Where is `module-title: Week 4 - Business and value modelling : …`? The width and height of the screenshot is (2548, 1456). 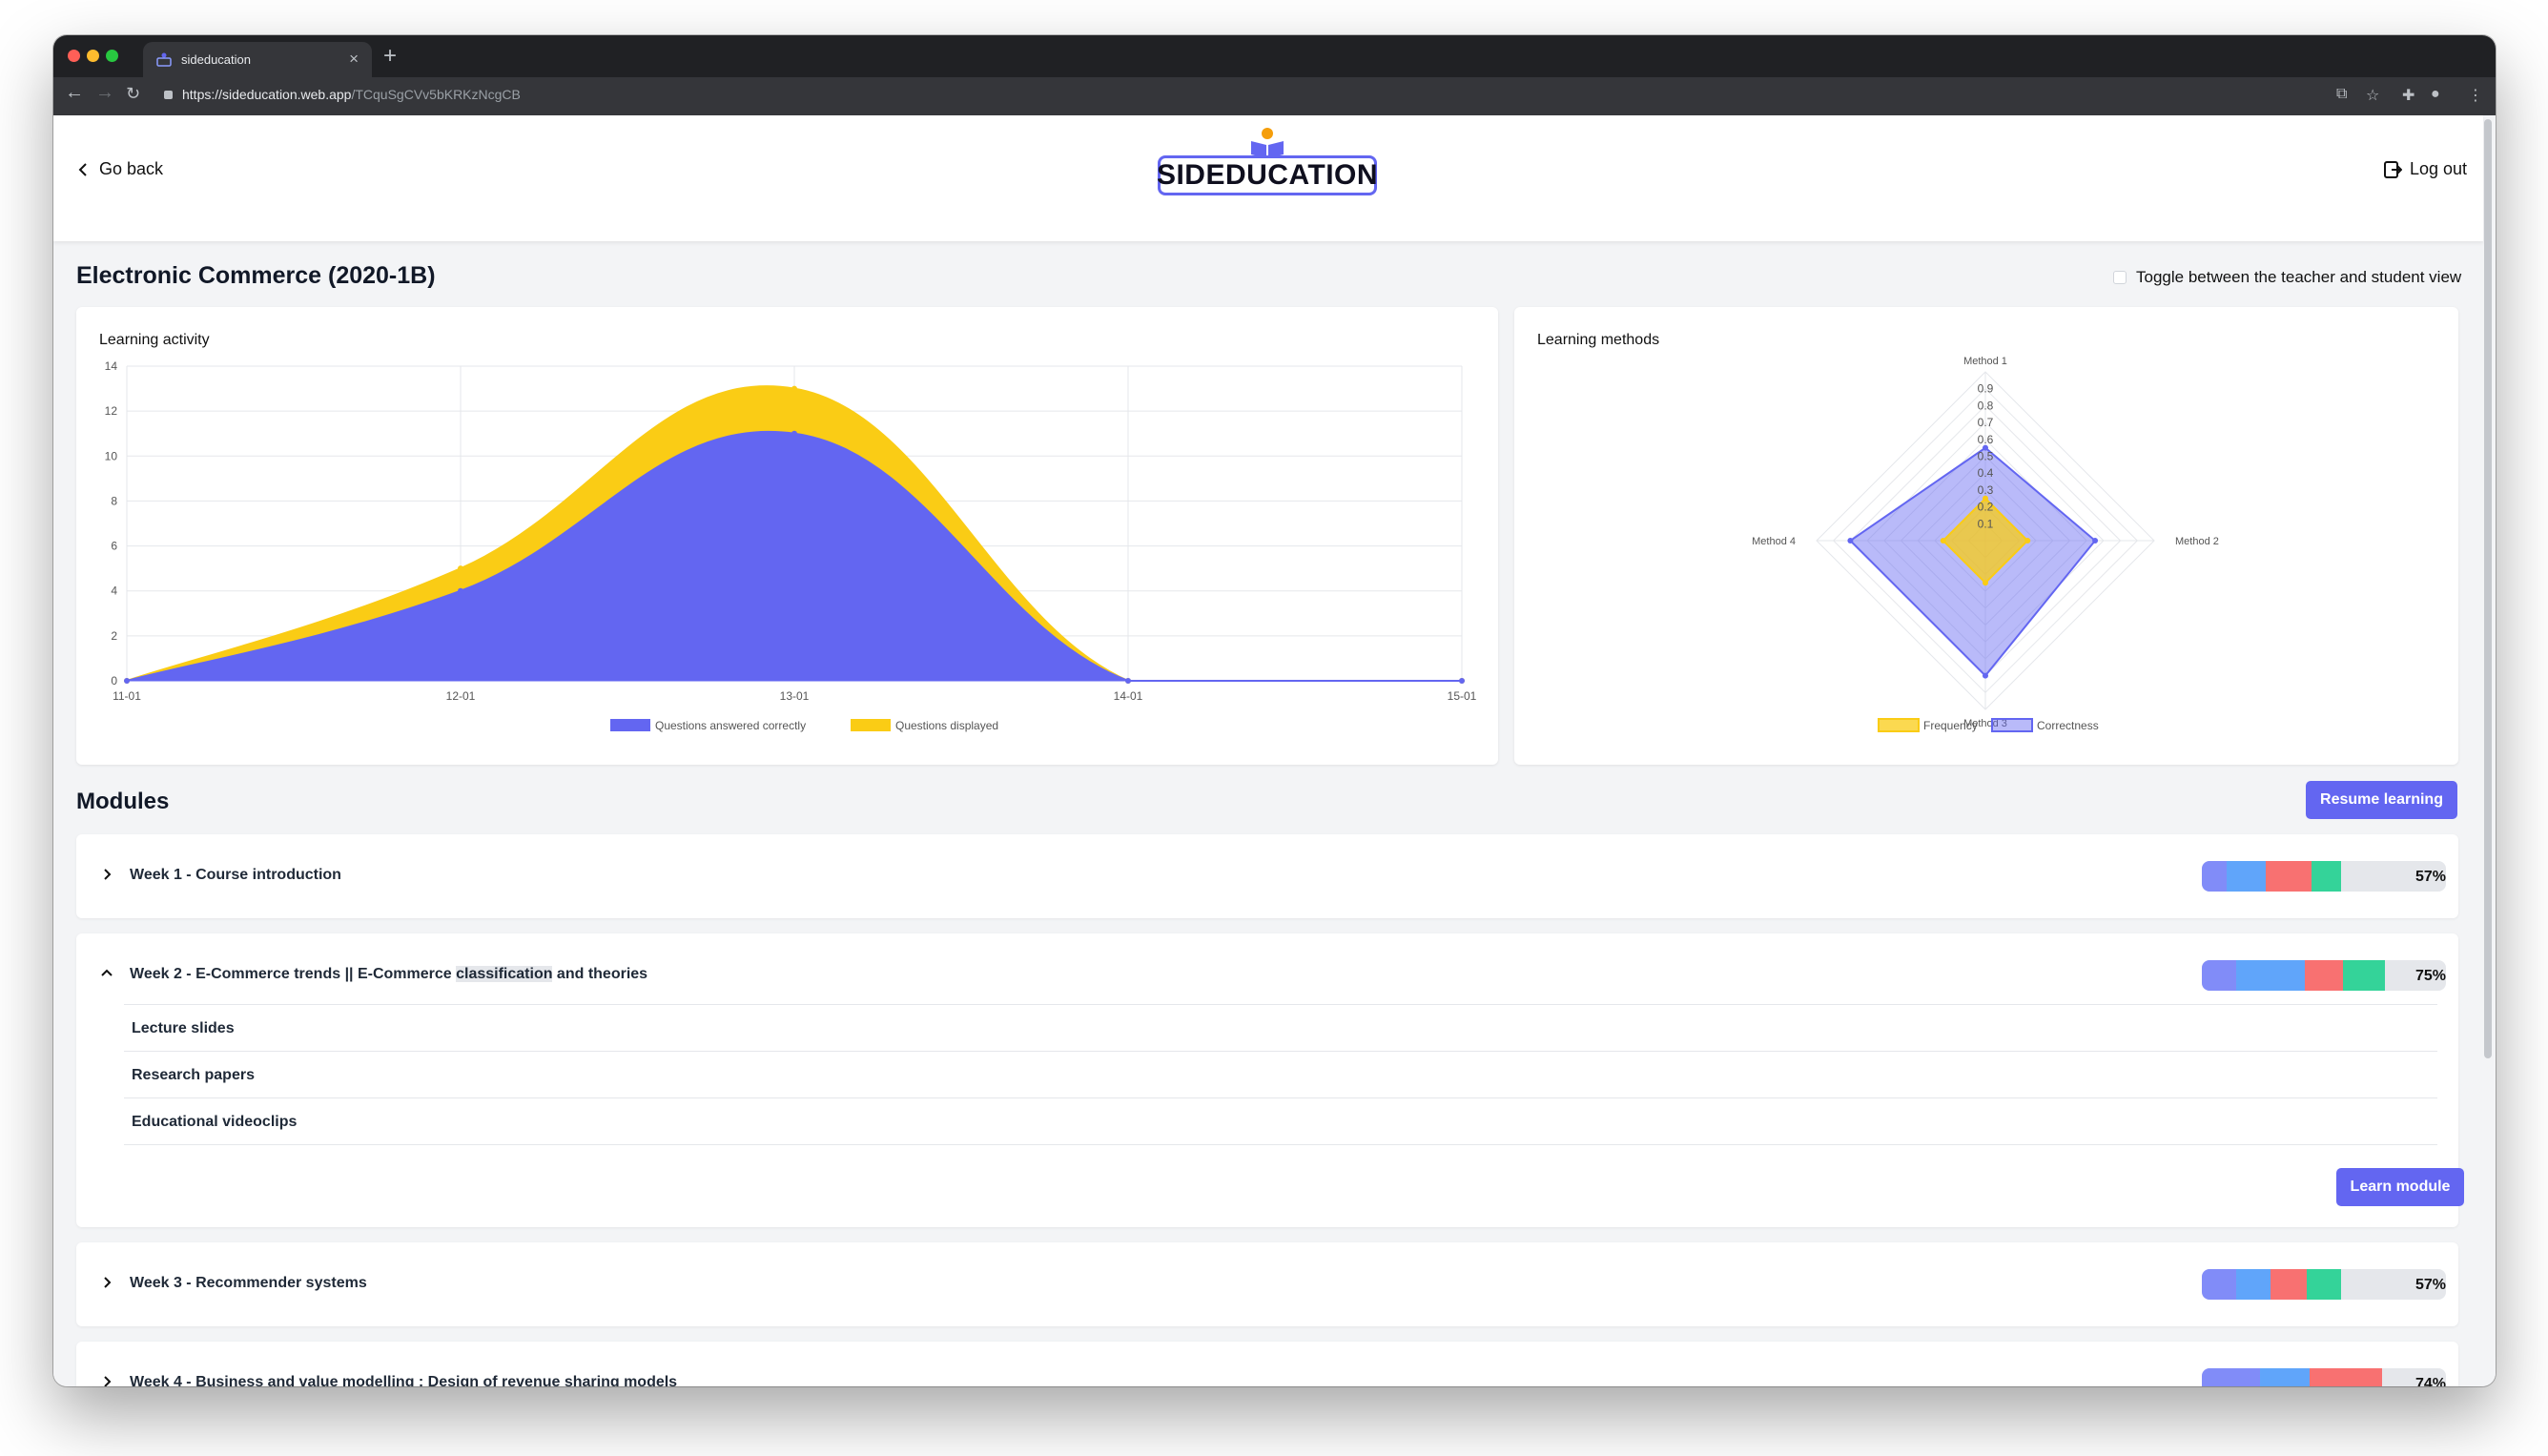
module-title: Week 4 - Business and value modelling : … is located at coordinates (404, 1380).